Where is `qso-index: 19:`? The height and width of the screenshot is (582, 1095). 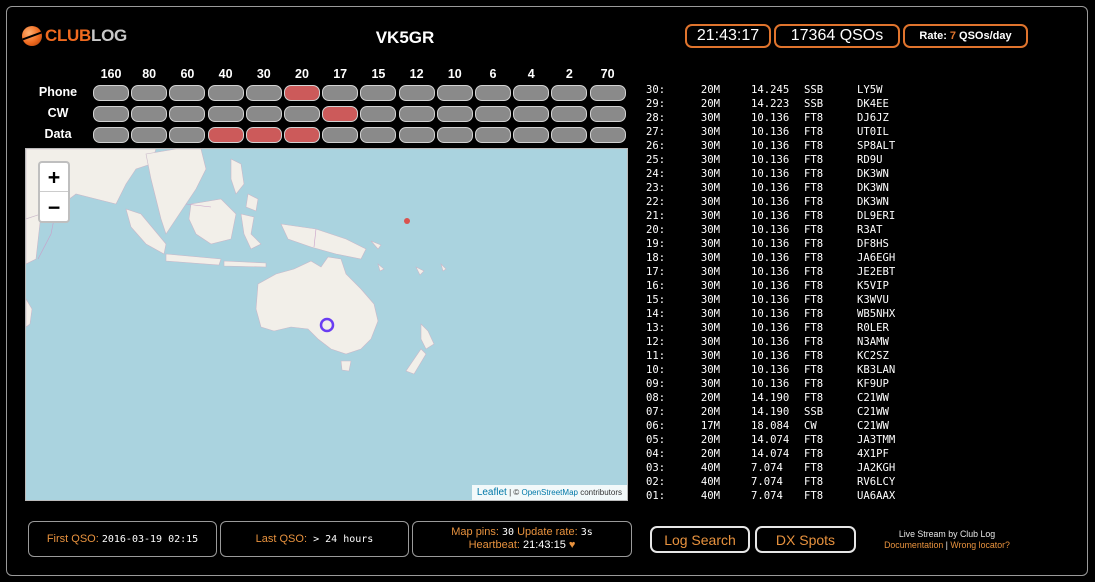 qso-index: 19: is located at coordinates (656, 244).